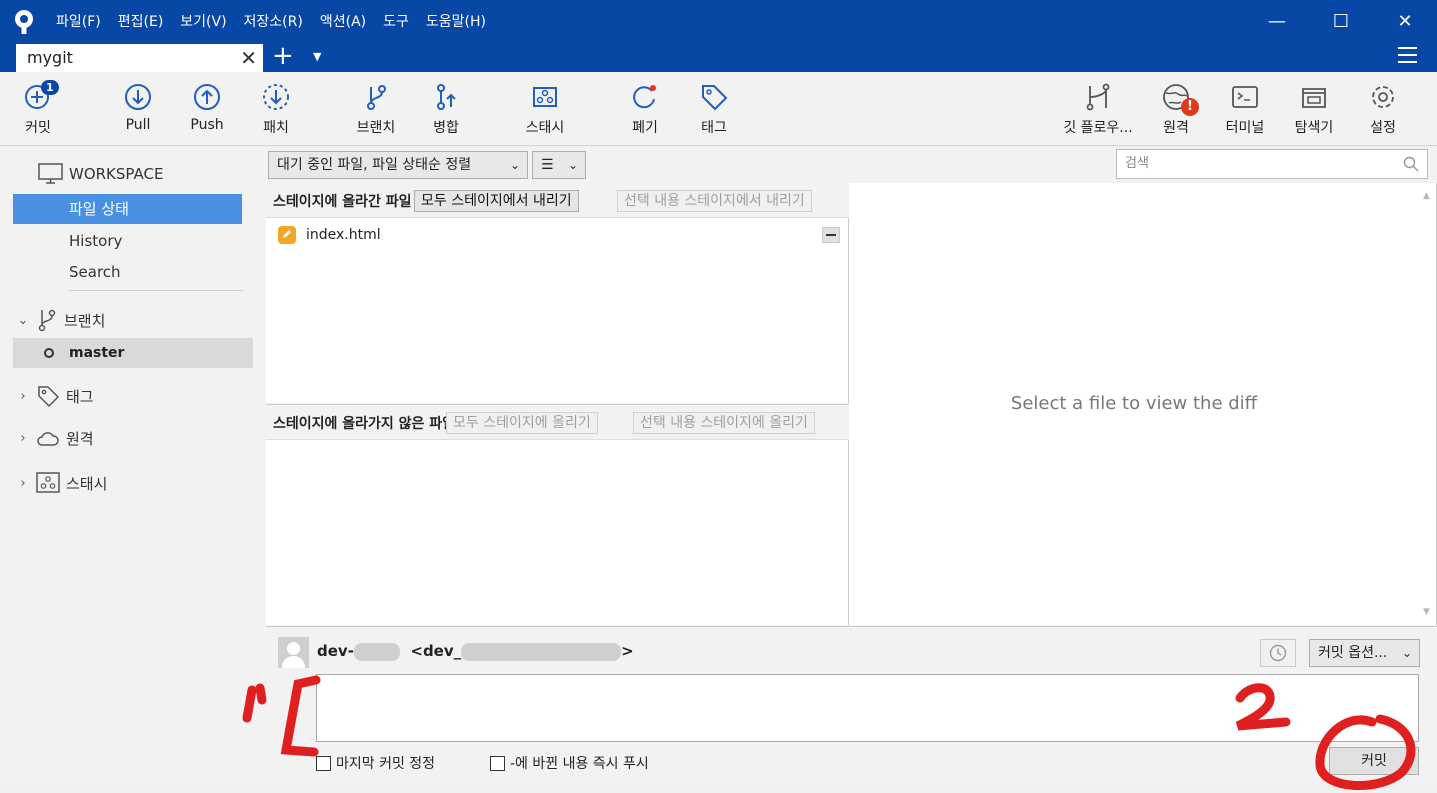 Image resolution: width=1437 pixels, height=793 pixels. What do you see at coordinates (55, 438) in the screenshot?
I see `sidebar-group-remotes: › 원격` at bounding box center [55, 438].